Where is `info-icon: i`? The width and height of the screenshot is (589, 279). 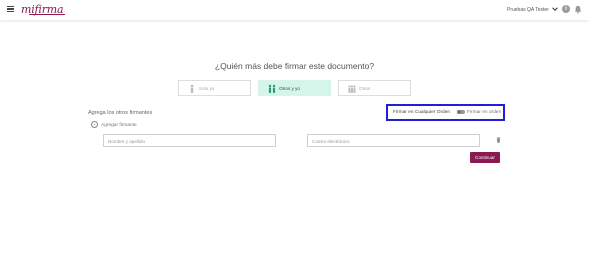
info-icon: i is located at coordinates (566, 9).